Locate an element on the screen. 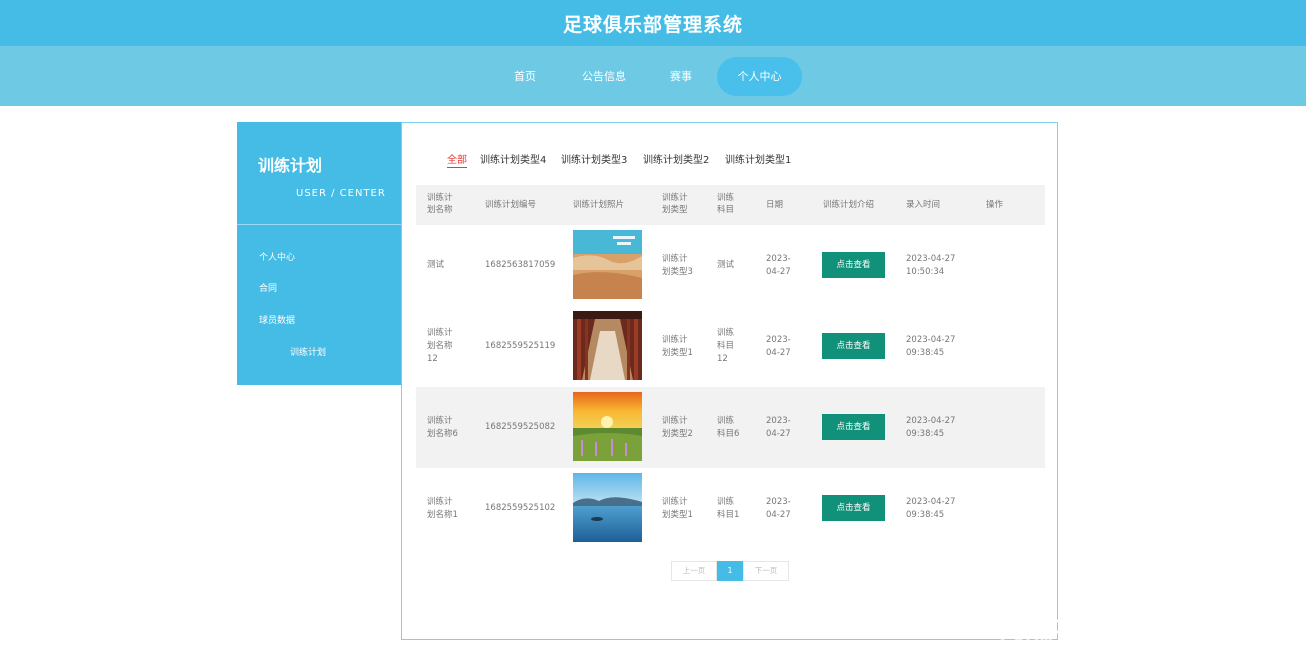 Image resolution: width=1306 pixels, height=657 pixels. tab-type-1: 训练计划类型1 is located at coordinates (758, 158).